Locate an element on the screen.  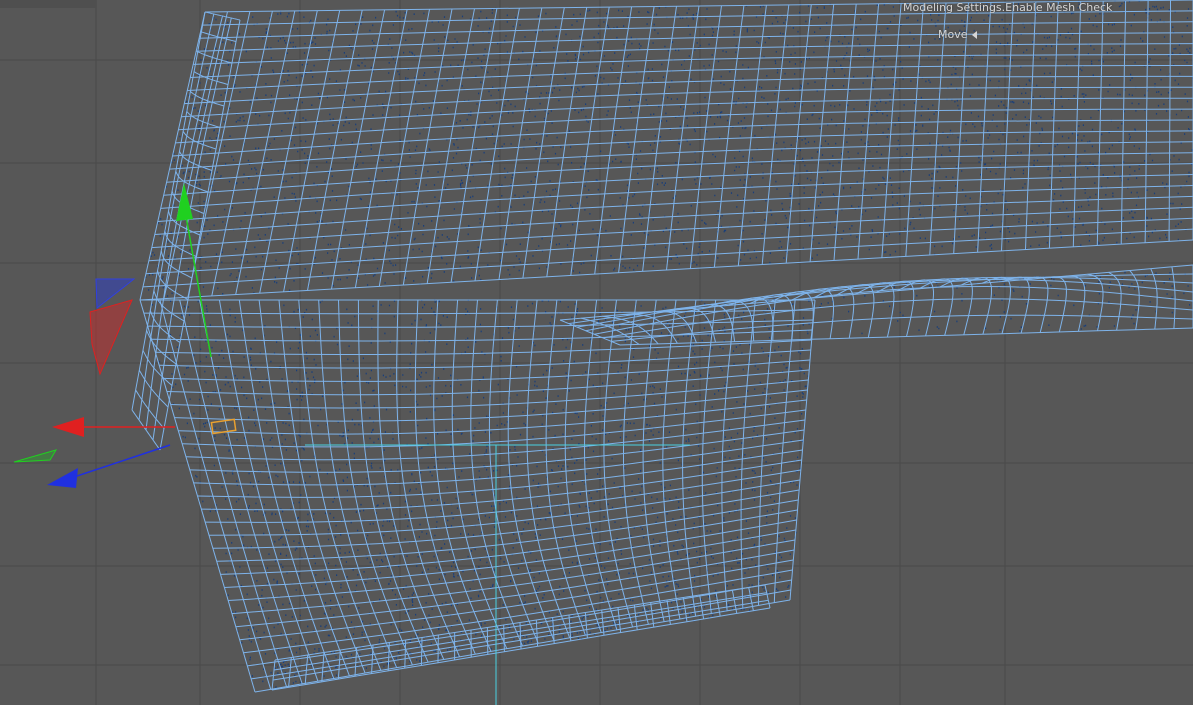
hud-active-tool: Move is located at coordinates (957, 34).